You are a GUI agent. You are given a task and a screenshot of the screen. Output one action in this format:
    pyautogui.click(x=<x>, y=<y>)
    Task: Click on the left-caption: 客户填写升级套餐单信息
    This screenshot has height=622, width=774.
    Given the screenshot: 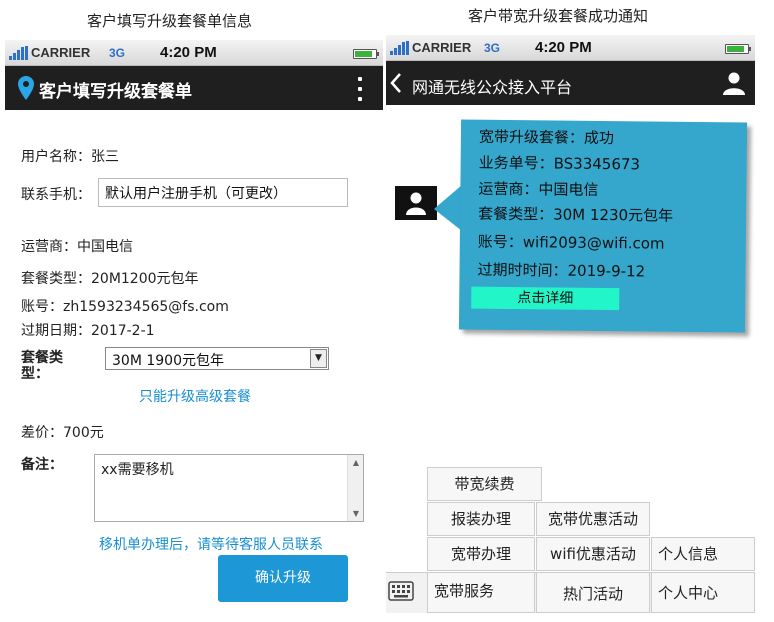 What is the action you would take?
    pyautogui.click(x=170, y=21)
    